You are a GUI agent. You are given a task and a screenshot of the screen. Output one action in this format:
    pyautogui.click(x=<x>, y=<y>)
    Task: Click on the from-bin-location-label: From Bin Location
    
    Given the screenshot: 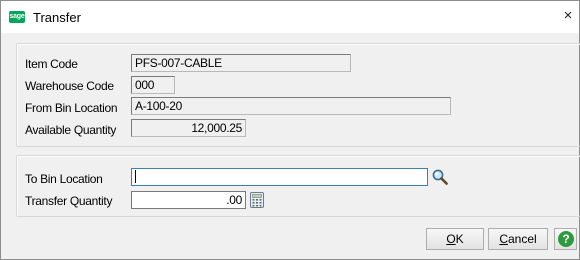 What is the action you would take?
    pyautogui.click(x=71, y=108)
    